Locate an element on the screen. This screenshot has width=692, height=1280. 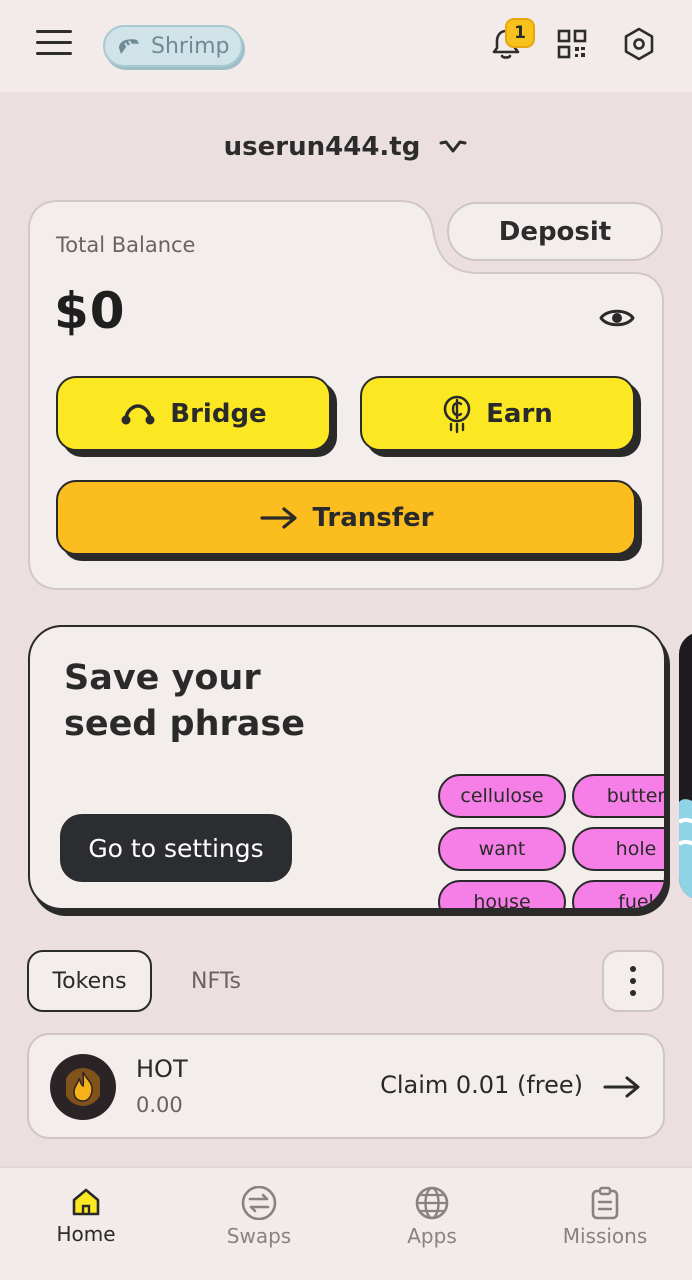
settings-button is located at coordinates (639, 44).